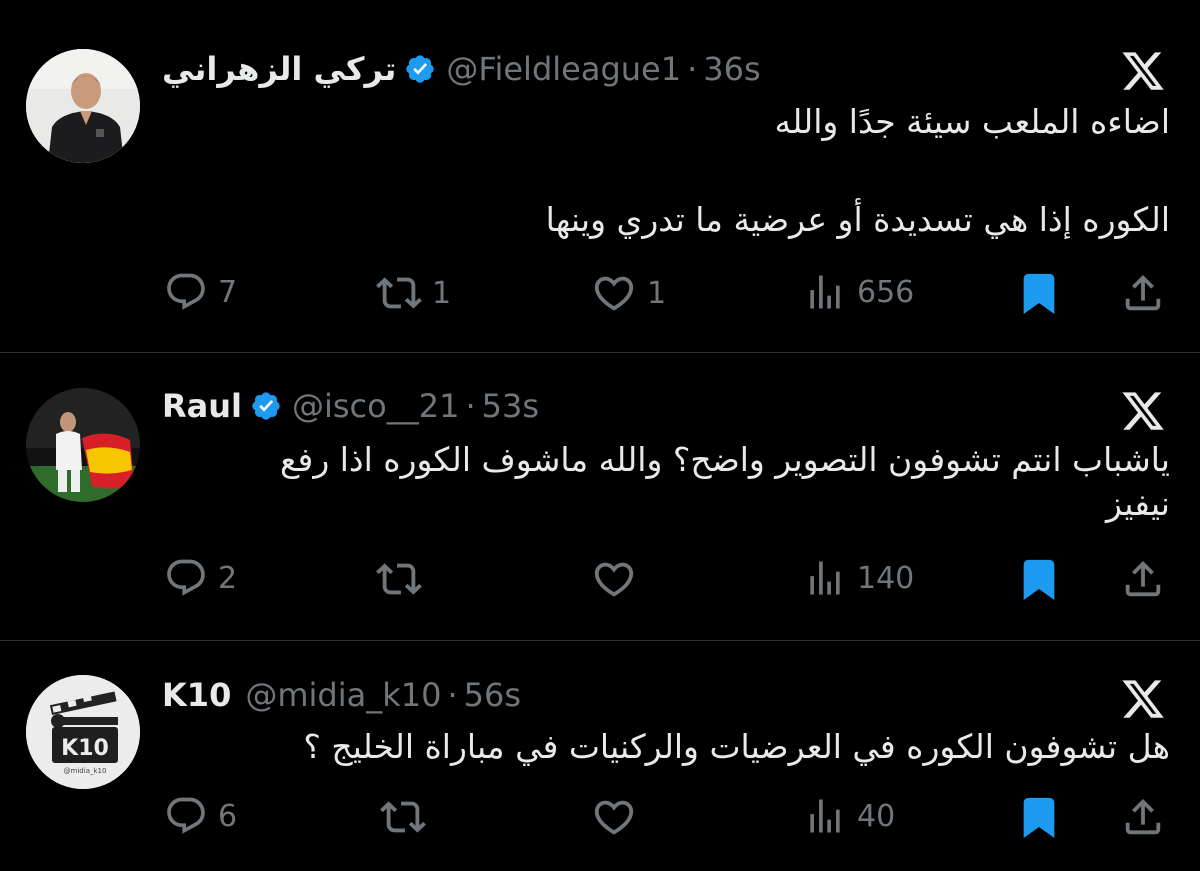  I want to click on views-button: 656, so click(858, 292).